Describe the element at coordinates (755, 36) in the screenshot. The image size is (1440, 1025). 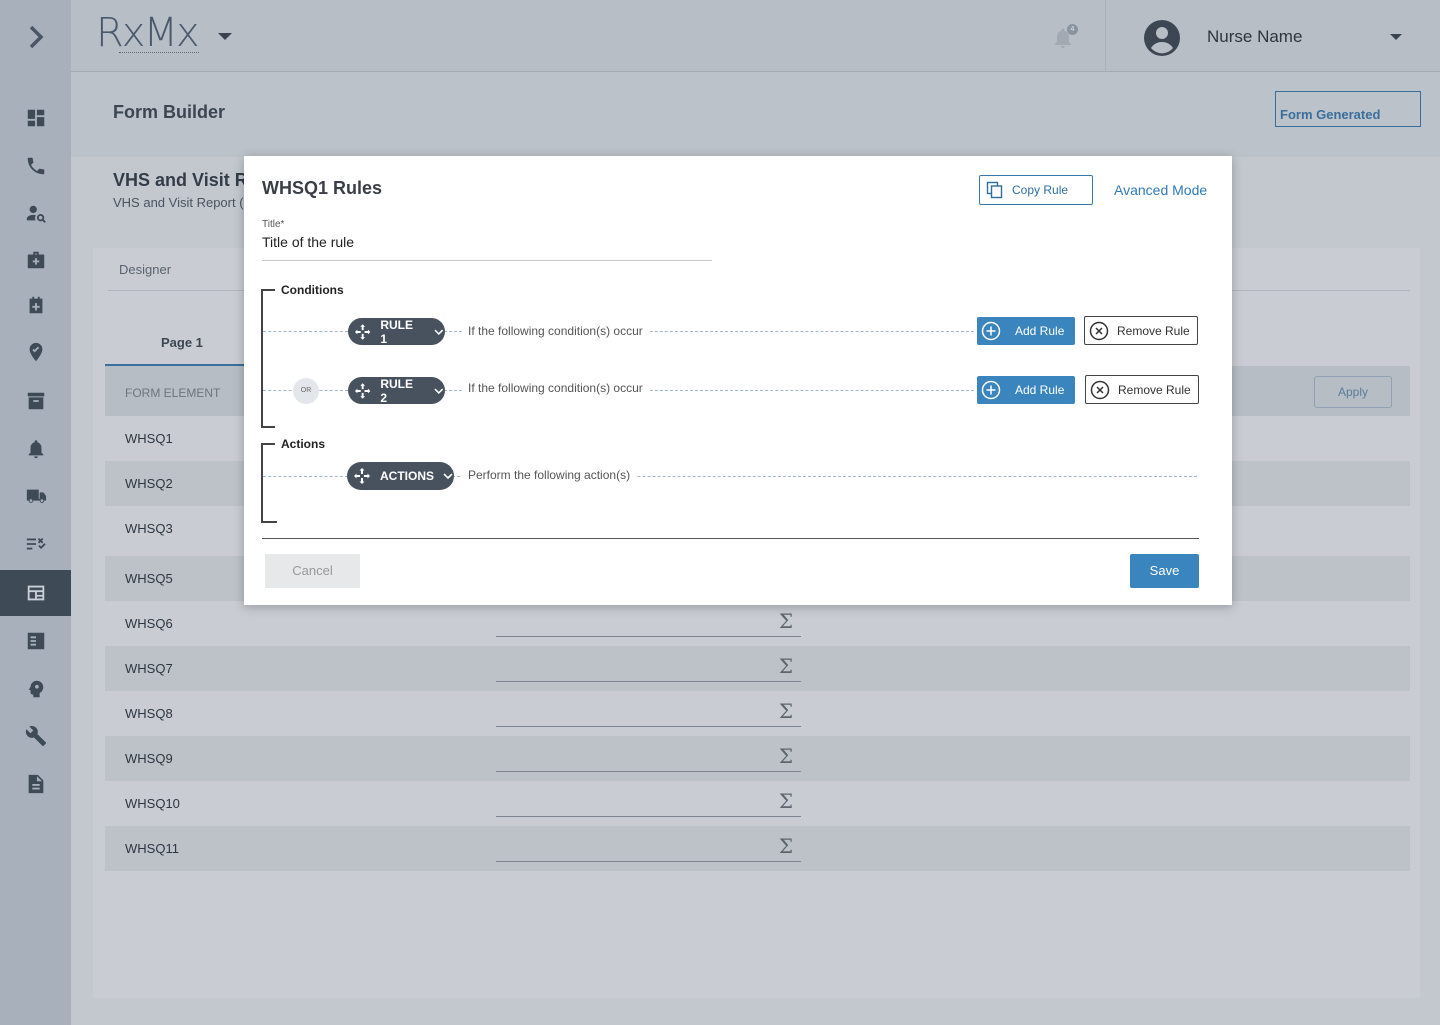
I see `top-header: RxMx 4 Nurse Name` at that location.